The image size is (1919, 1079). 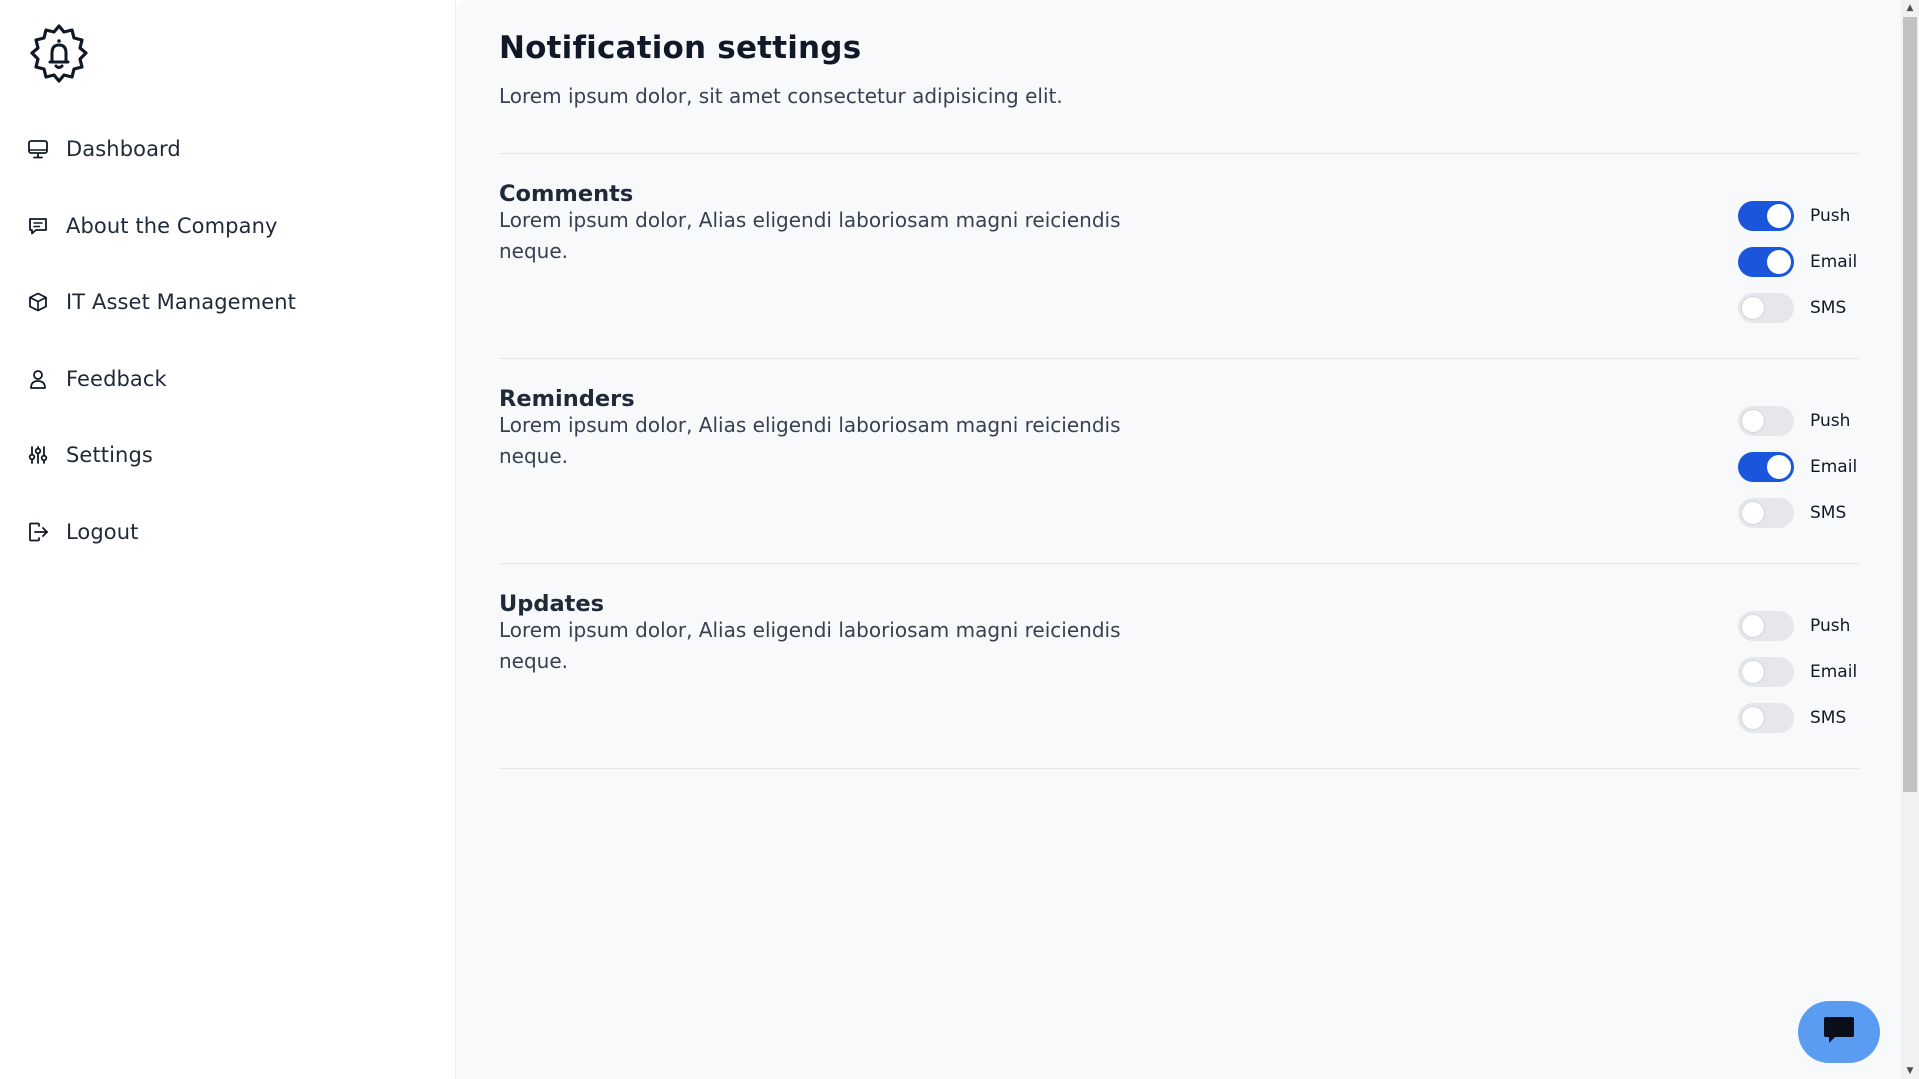 I want to click on sidebar-item-label: About the Company, so click(x=172, y=225).